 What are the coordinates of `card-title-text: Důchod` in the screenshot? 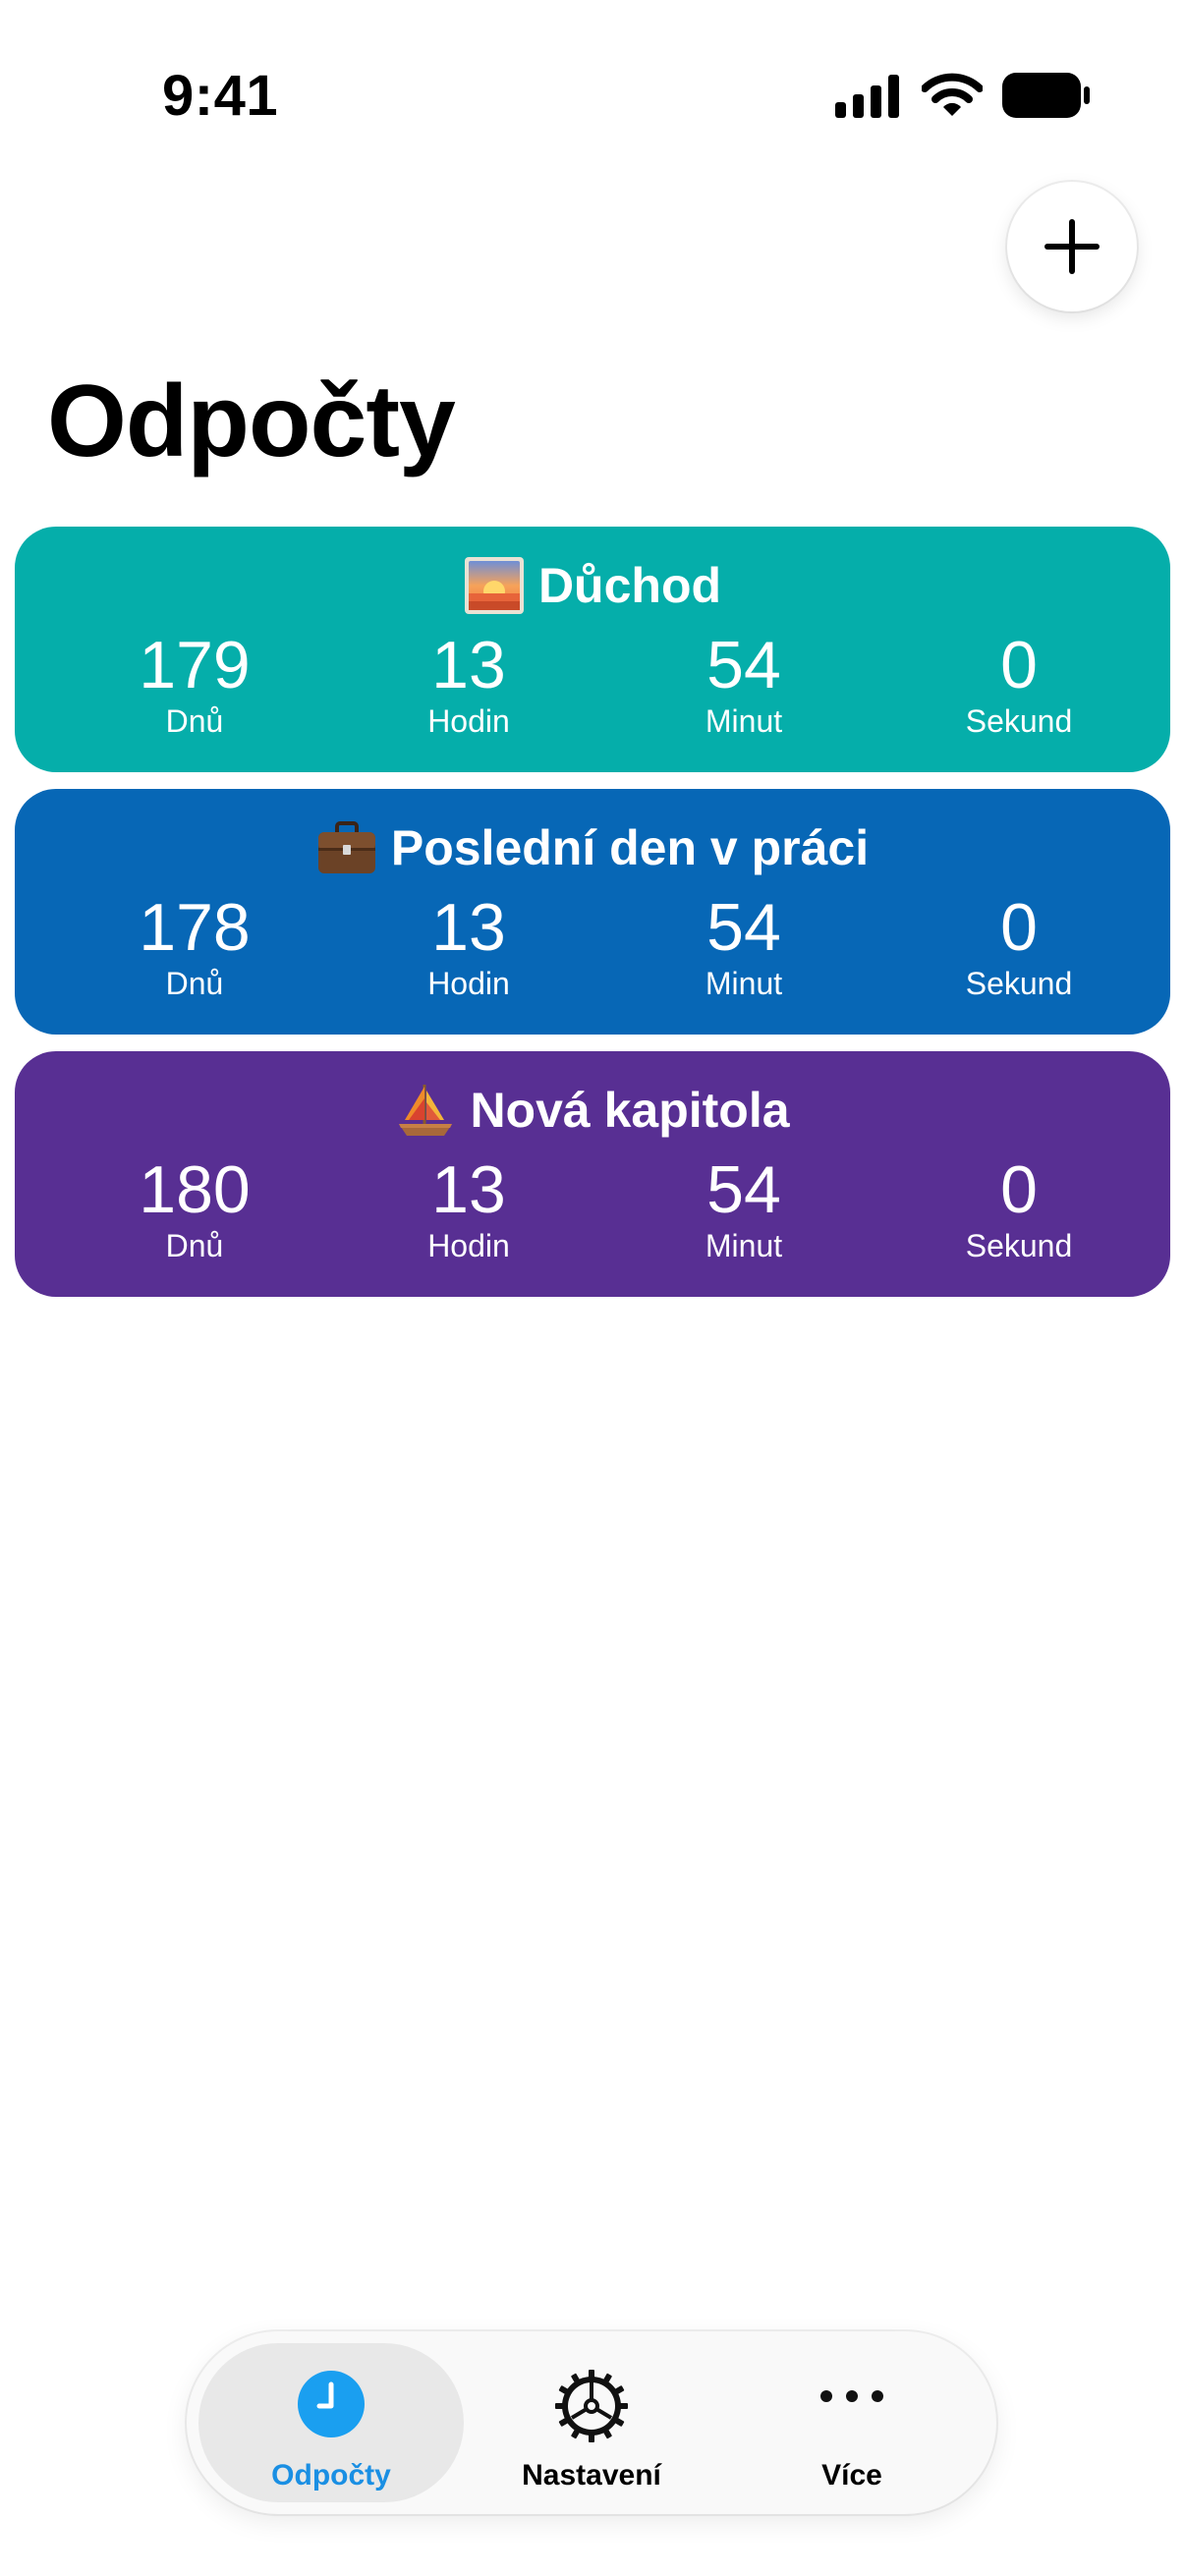 It's located at (629, 585).